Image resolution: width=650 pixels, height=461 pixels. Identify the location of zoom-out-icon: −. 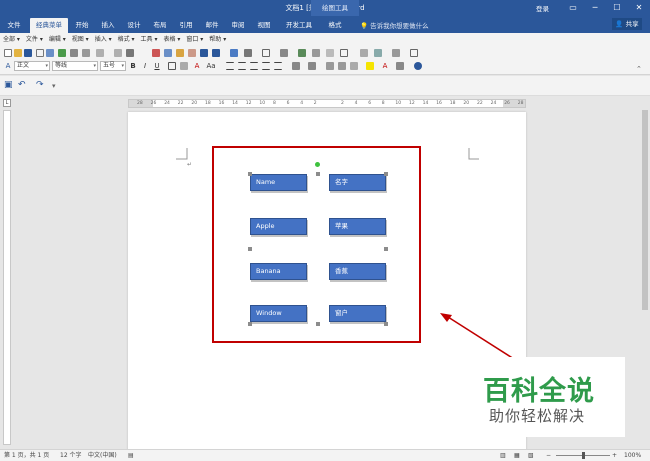
(548, 455).